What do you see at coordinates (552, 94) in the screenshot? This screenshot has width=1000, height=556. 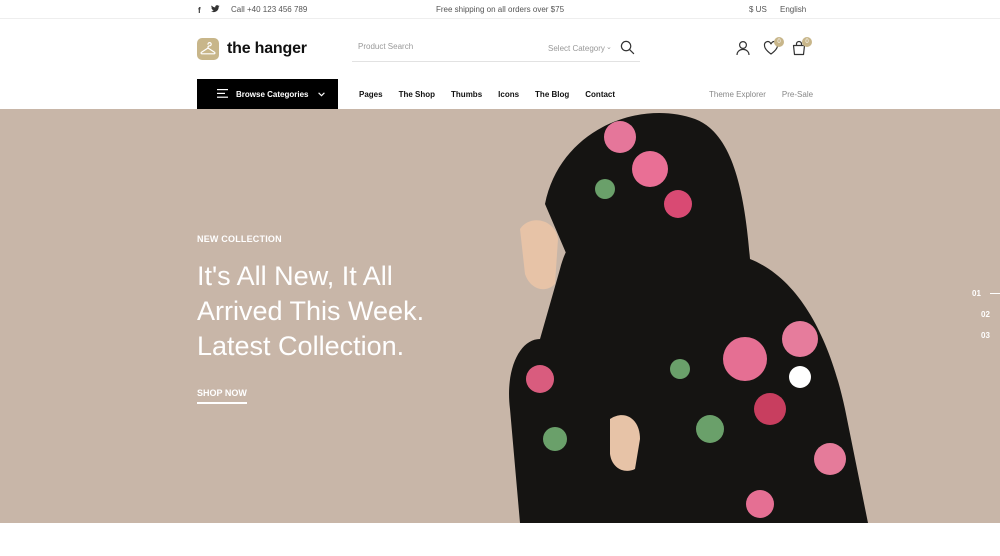 I see `nav-item-the-blog: The Blog` at bounding box center [552, 94].